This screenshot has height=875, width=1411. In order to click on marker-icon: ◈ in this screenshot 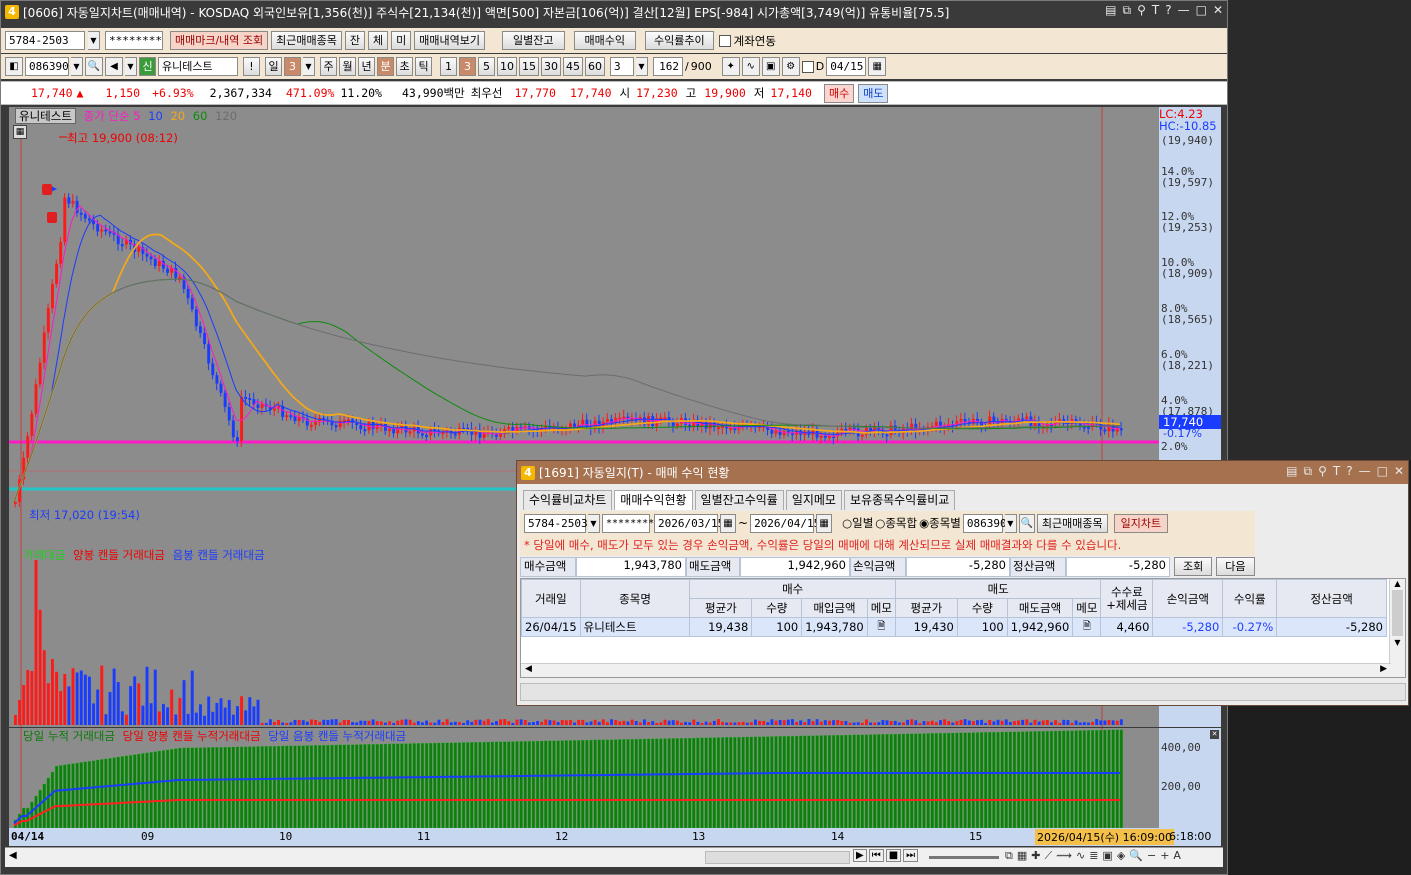, I will do `click(1121, 856)`.